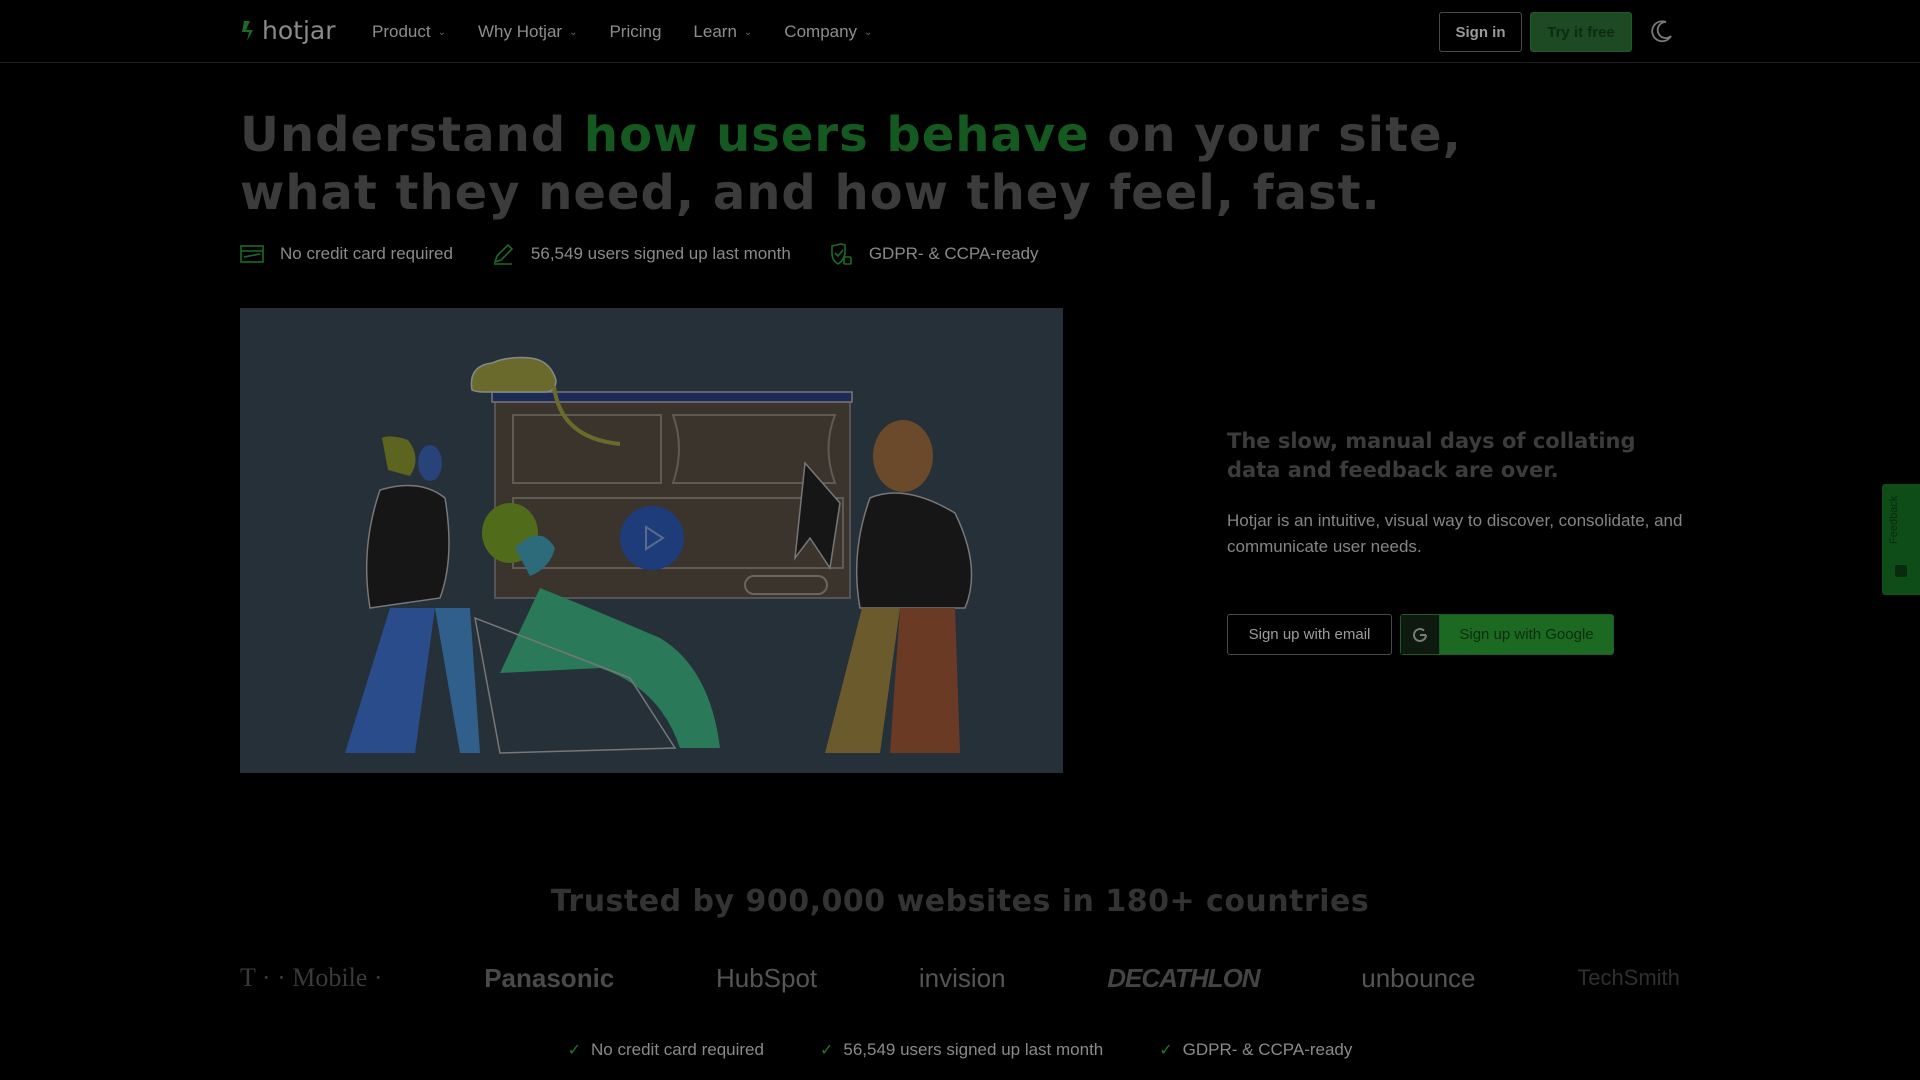 The image size is (1920, 1080). Describe the element at coordinates (252, 254) in the screenshot. I see `credit-card-icon` at that location.